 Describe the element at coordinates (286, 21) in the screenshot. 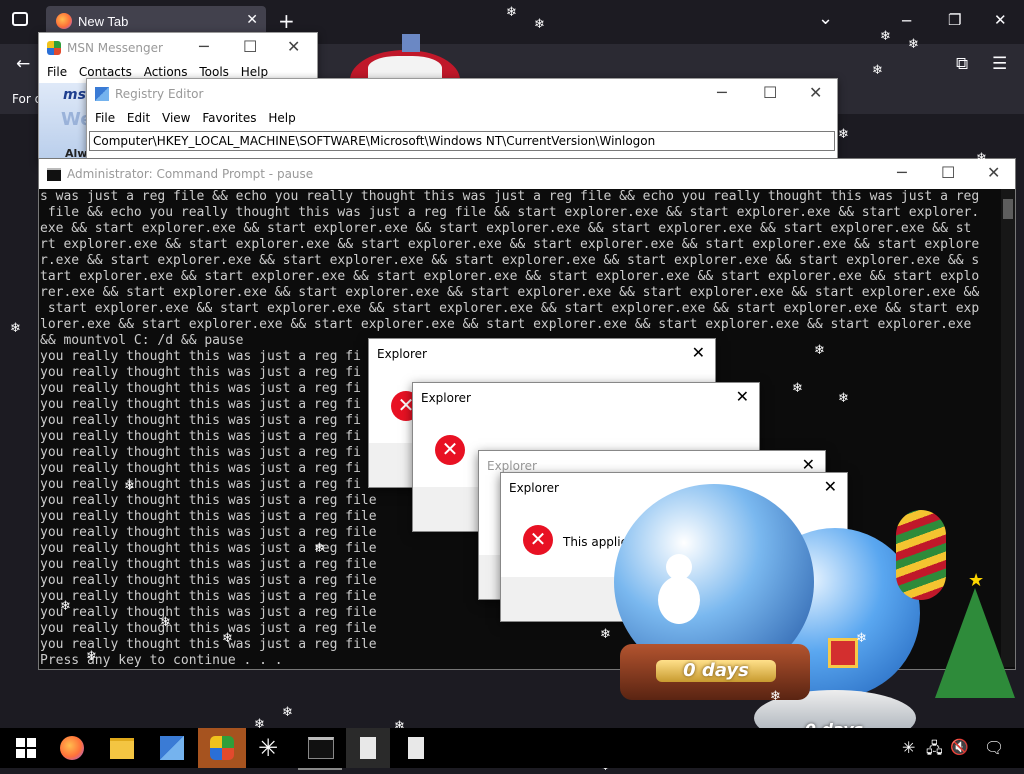

I see `new-tab-button: +` at that location.